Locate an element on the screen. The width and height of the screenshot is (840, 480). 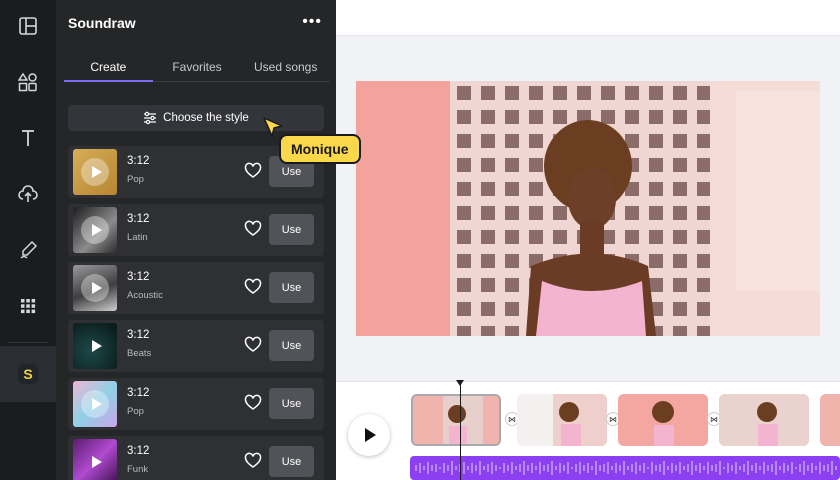
panel-title: Soundraw is located at coordinates (102, 23).